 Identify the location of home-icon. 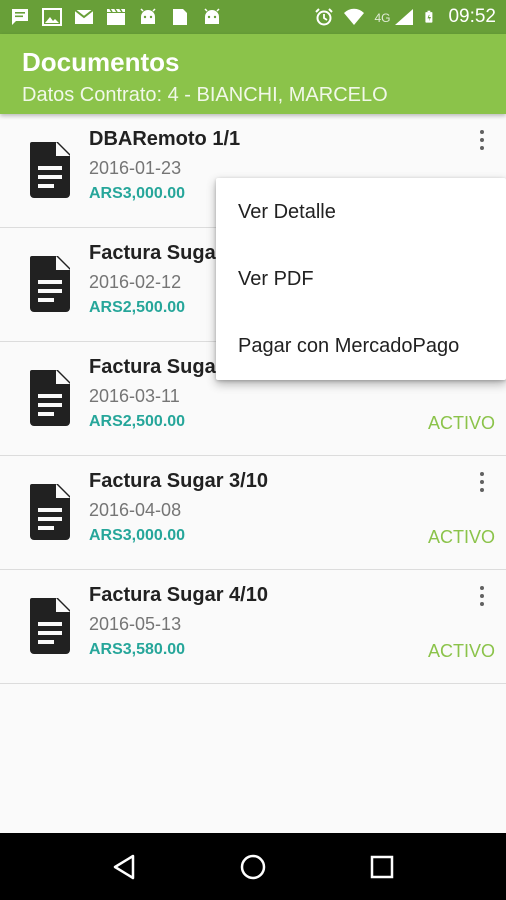
(253, 866).